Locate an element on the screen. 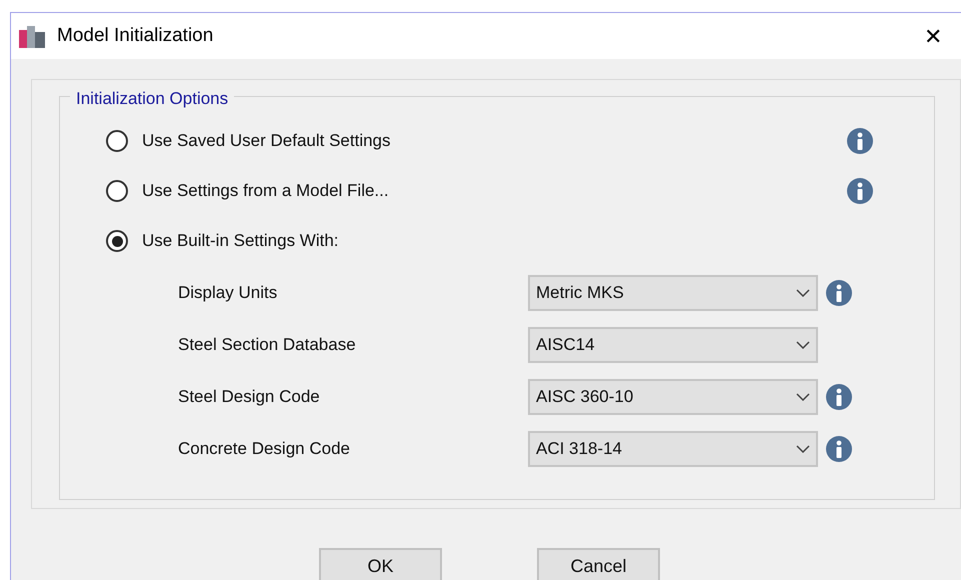 This screenshot has width=961, height=580. dropdown: AISC 360-10 is located at coordinates (673, 397).